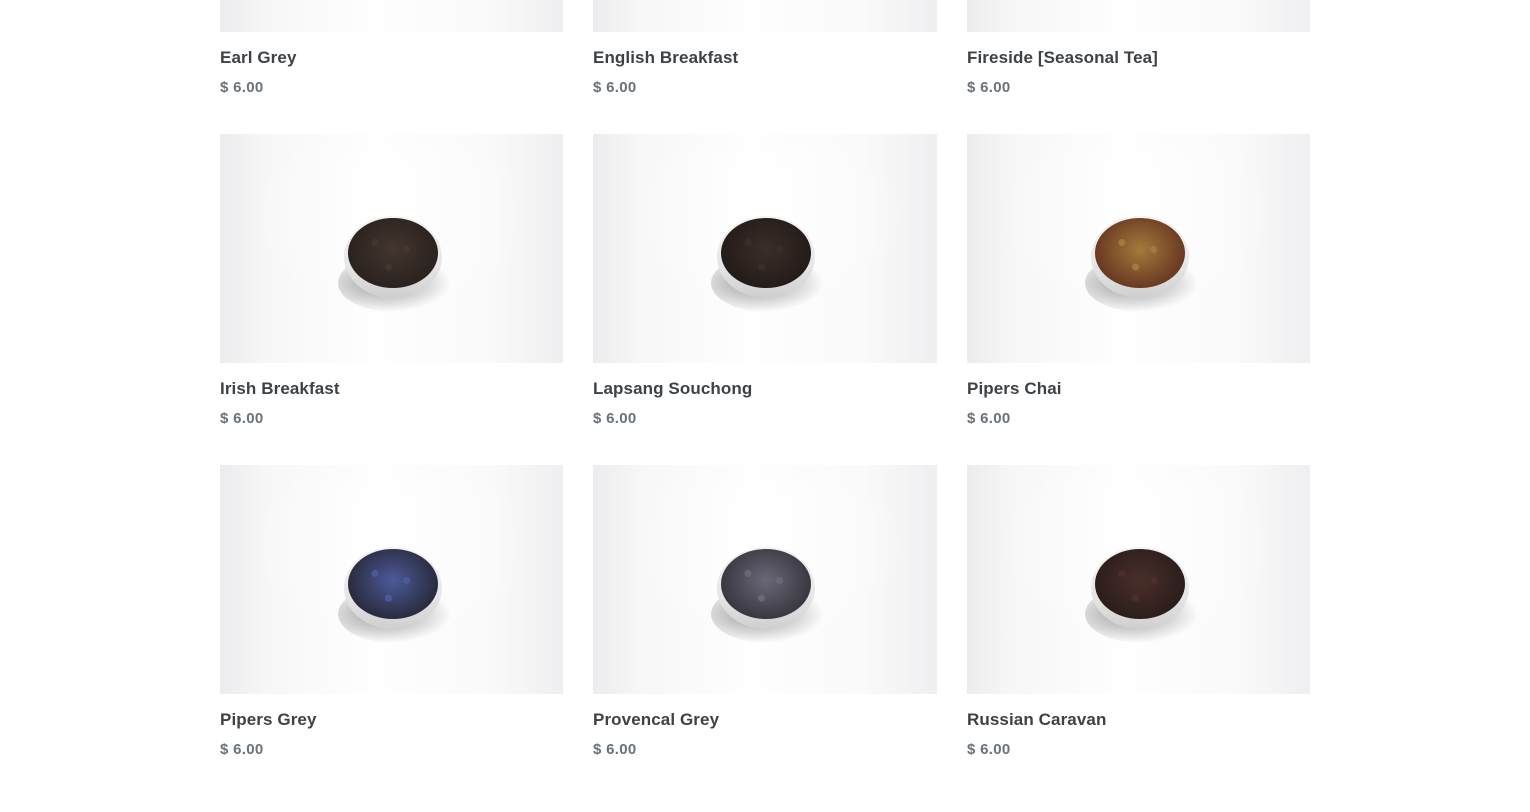  I want to click on product-card: Lapsang Souchong $ 6.00, so click(765, 299).